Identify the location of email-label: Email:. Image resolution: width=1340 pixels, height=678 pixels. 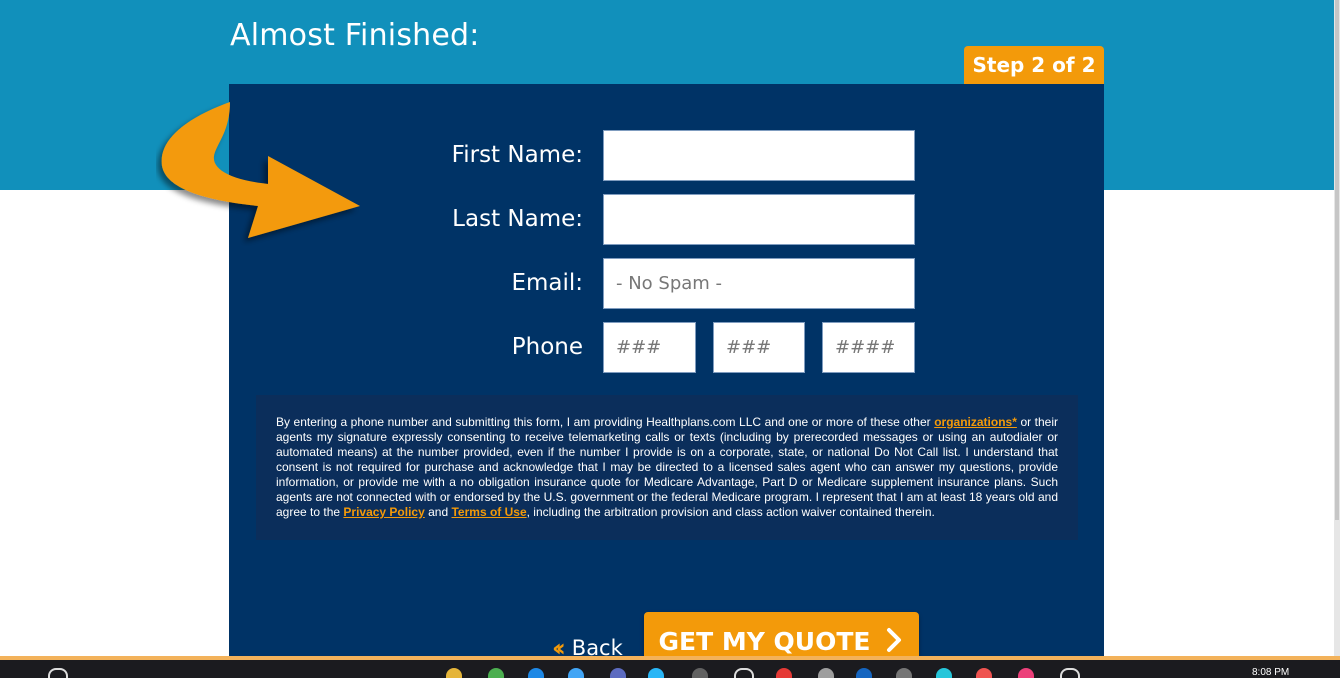
(547, 283).